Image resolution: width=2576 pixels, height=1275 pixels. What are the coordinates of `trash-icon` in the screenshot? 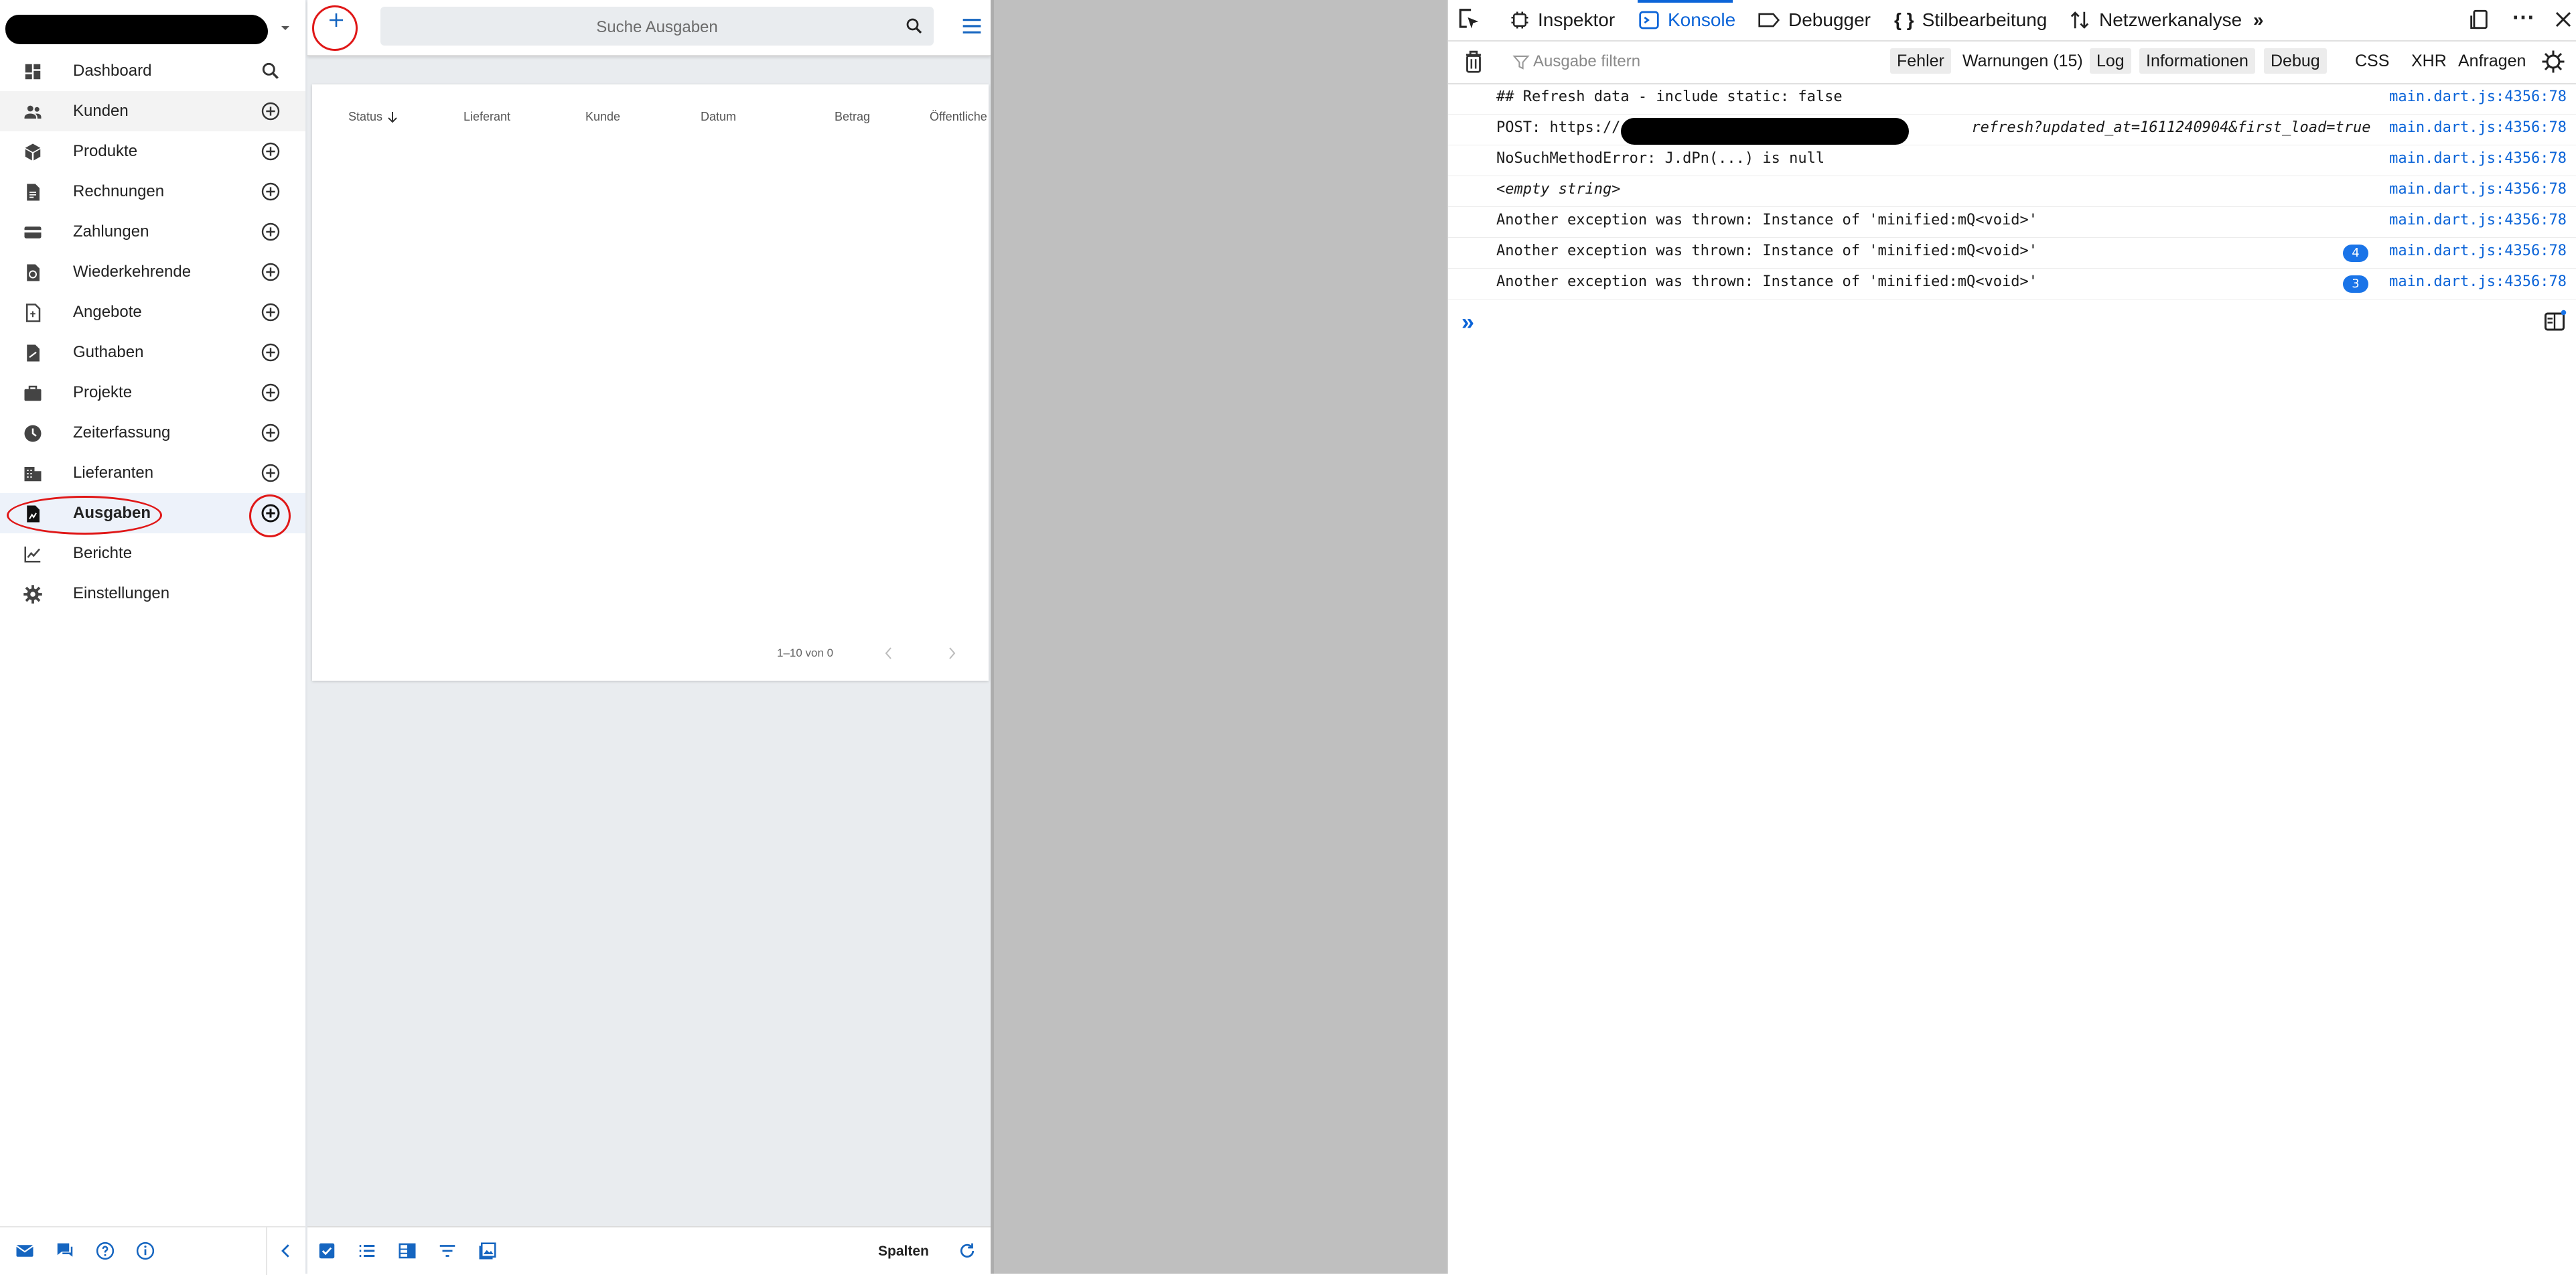 It's located at (1473, 62).